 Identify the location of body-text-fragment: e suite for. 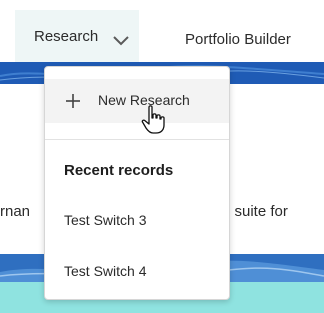
(255, 211).